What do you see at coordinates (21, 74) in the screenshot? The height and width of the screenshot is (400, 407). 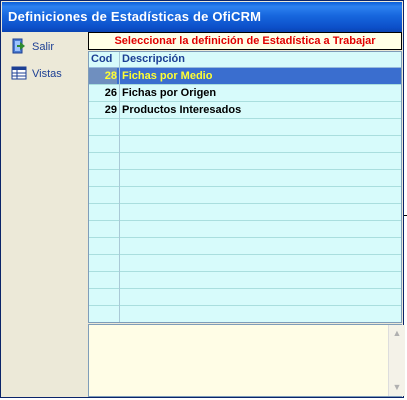 I see `table-view-icon` at bounding box center [21, 74].